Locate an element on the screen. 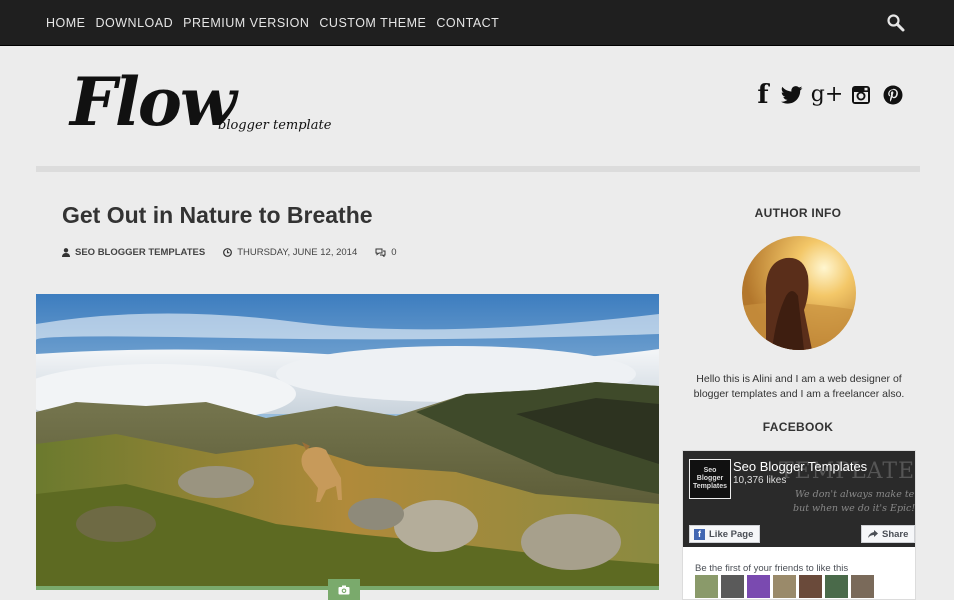  facebook-page-name: Seo Blogger Templates is located at coordinates (800, 466).